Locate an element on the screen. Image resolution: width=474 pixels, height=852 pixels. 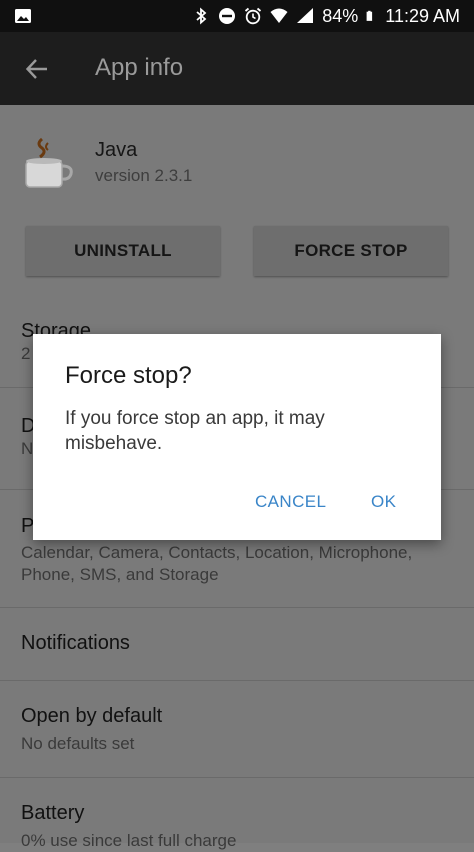
force-stop-button: FORCE STOP is located at coordinates (351, 251).